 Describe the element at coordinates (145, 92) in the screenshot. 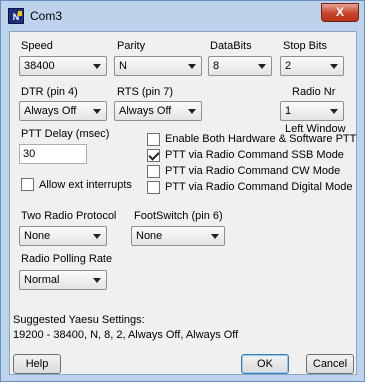

I see `rts-label: RTS (pin 7)` at that location.